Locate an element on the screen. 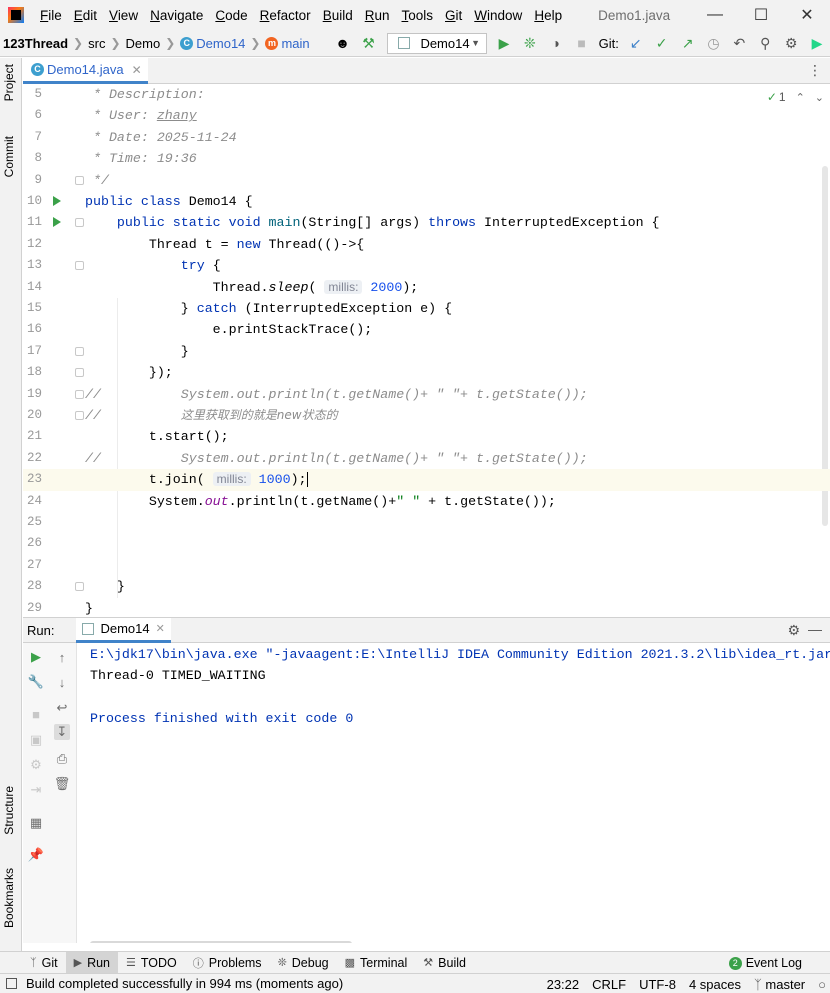 Image resolution: width=830 pixels, height=993 pixels. debug-icon: ❊ is located at coordinates (530, 43).